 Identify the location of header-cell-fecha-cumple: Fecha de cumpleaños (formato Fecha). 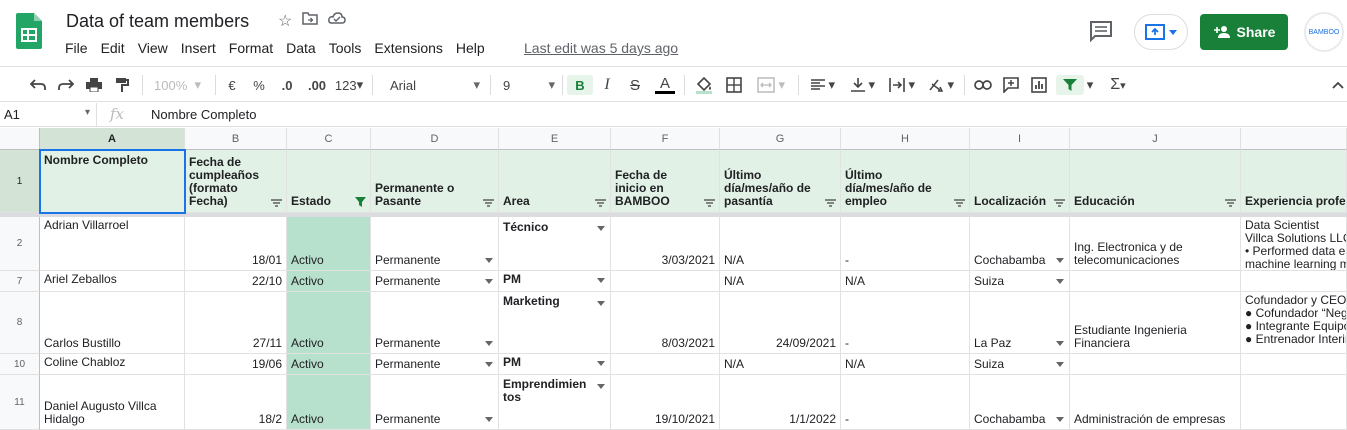
(236, 181).